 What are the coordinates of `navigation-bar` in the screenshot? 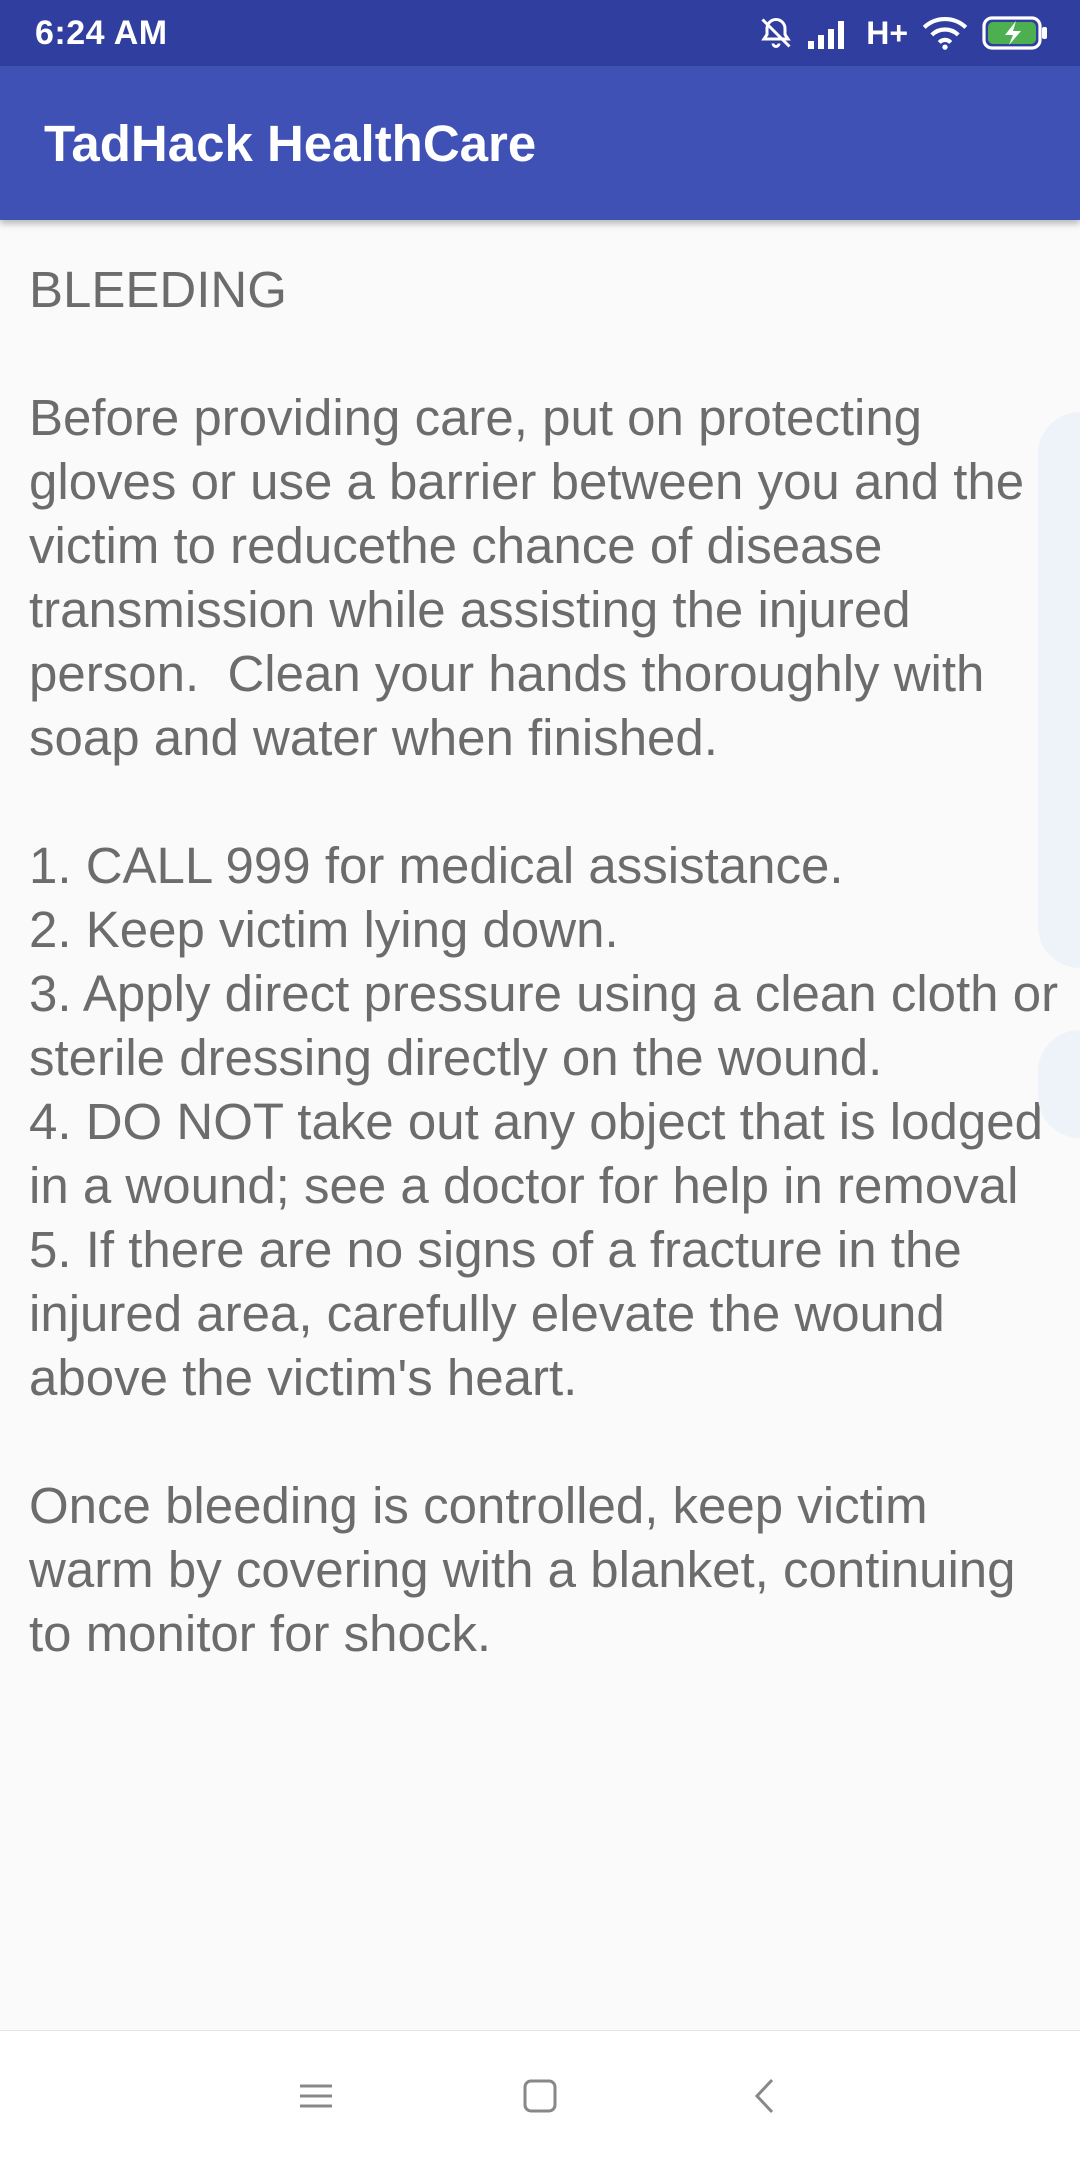 It's located at (540, 2095).